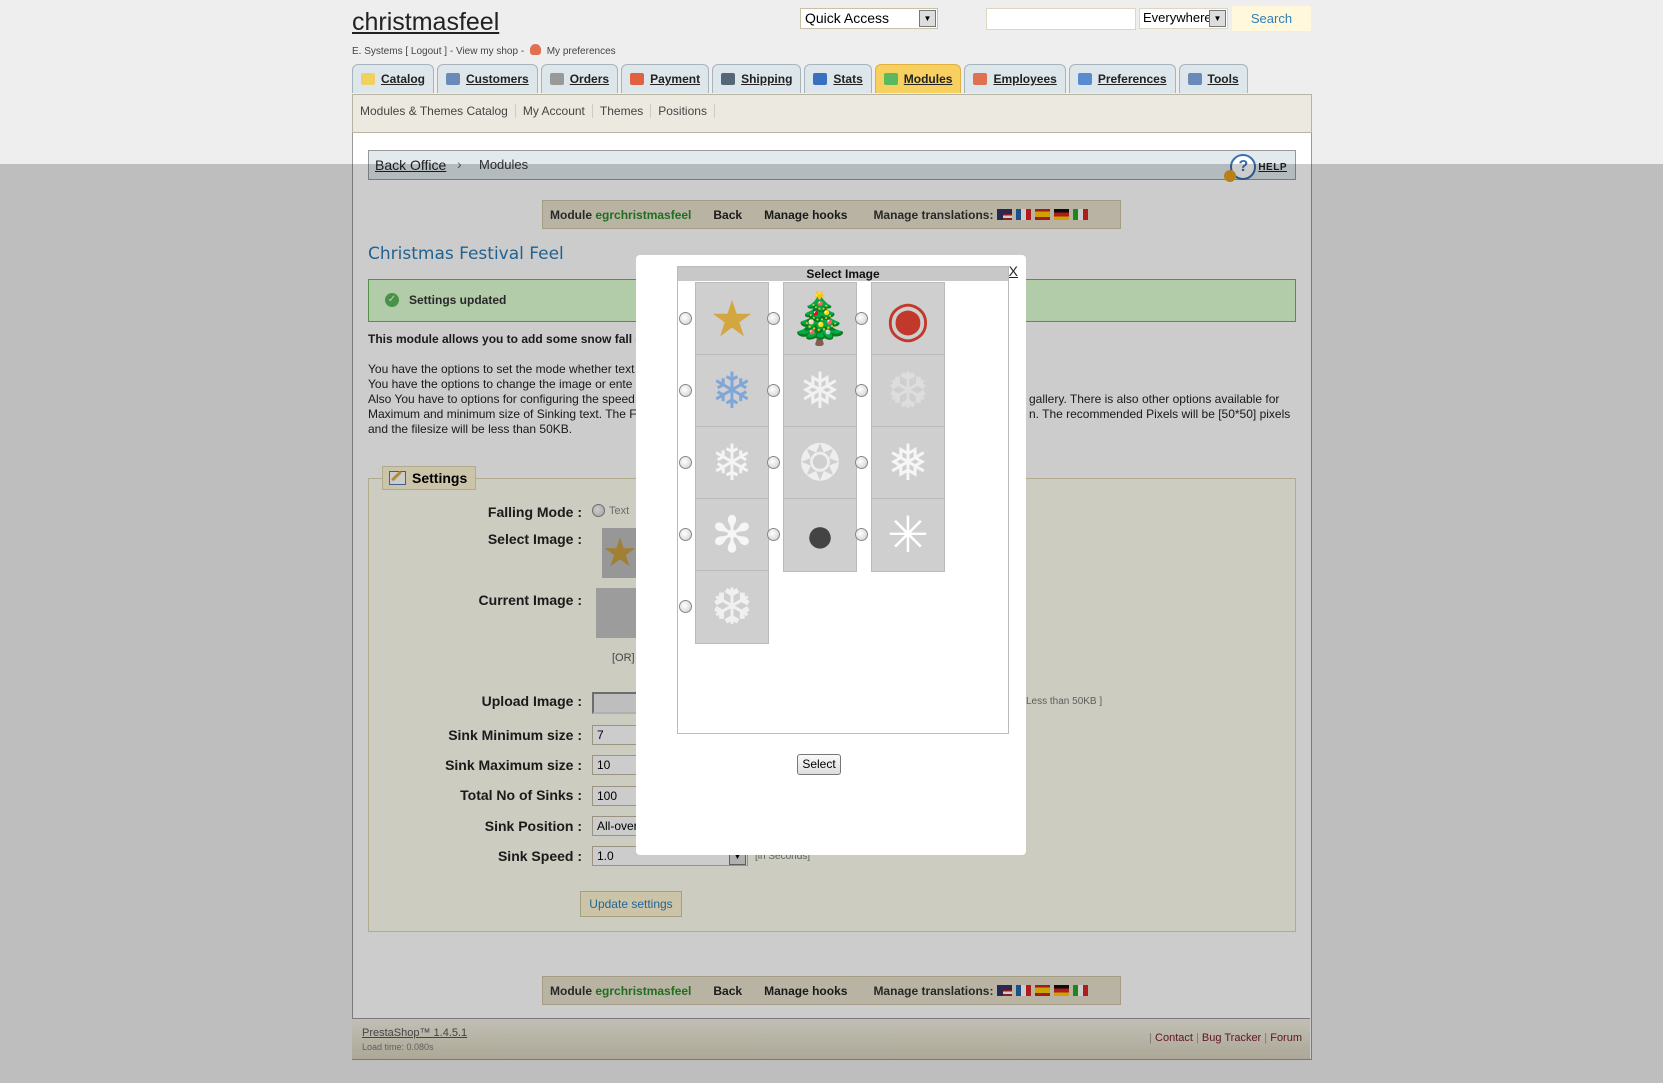  What do you see at coordinates (820, 79) in the screenshot?
I see `chart-icon` at bounding box center [820, 79].